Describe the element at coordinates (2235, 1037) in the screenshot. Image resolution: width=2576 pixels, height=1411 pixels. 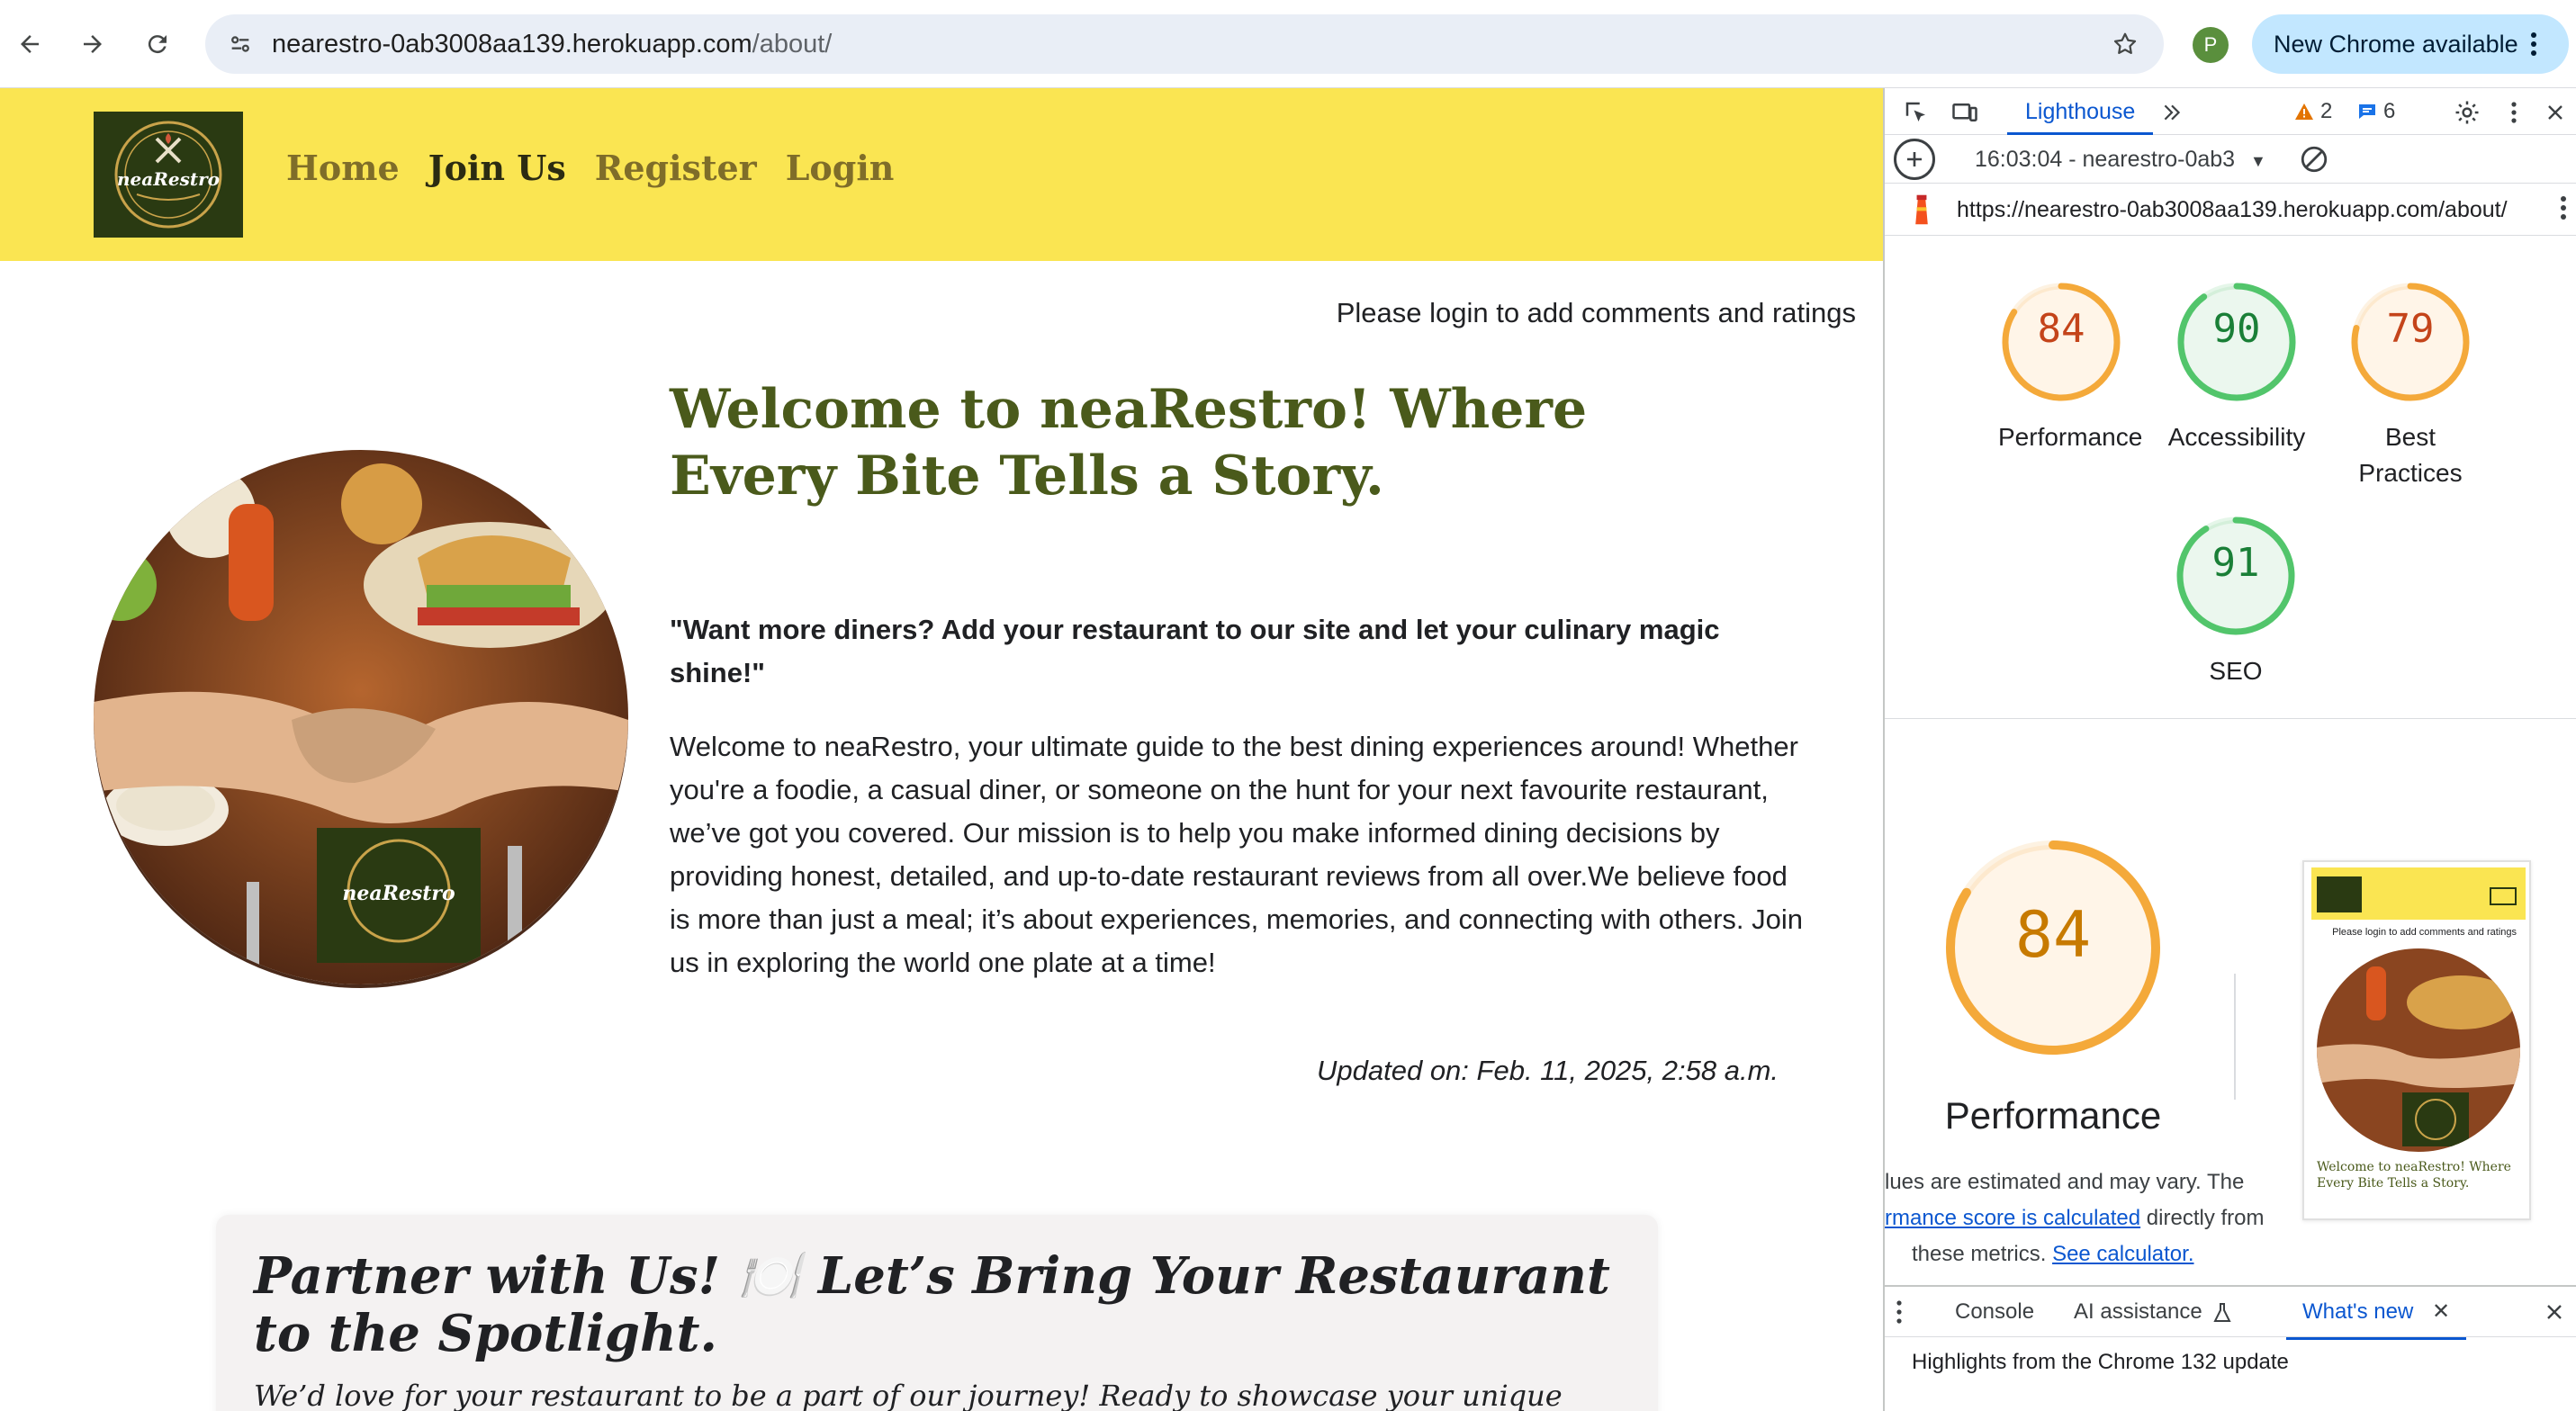
I see `vertical-divider` at that location.